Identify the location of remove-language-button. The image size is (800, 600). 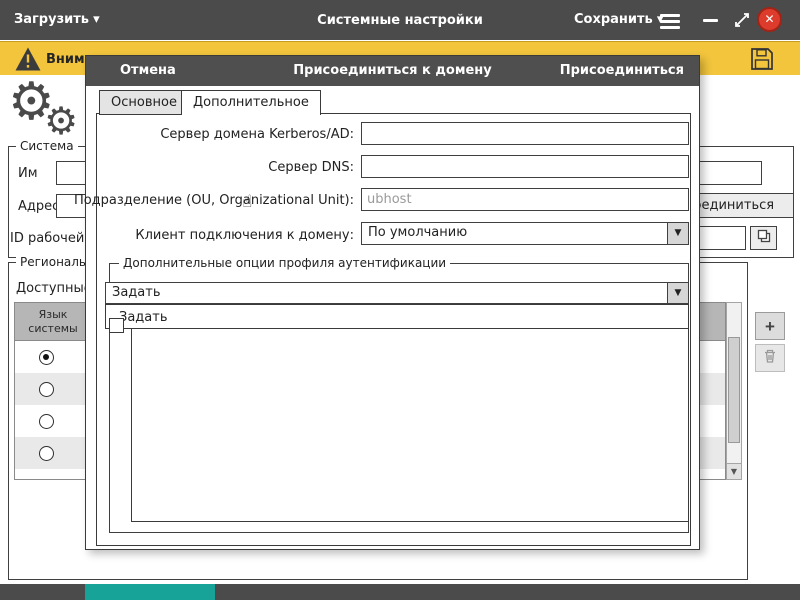
(770, 358).